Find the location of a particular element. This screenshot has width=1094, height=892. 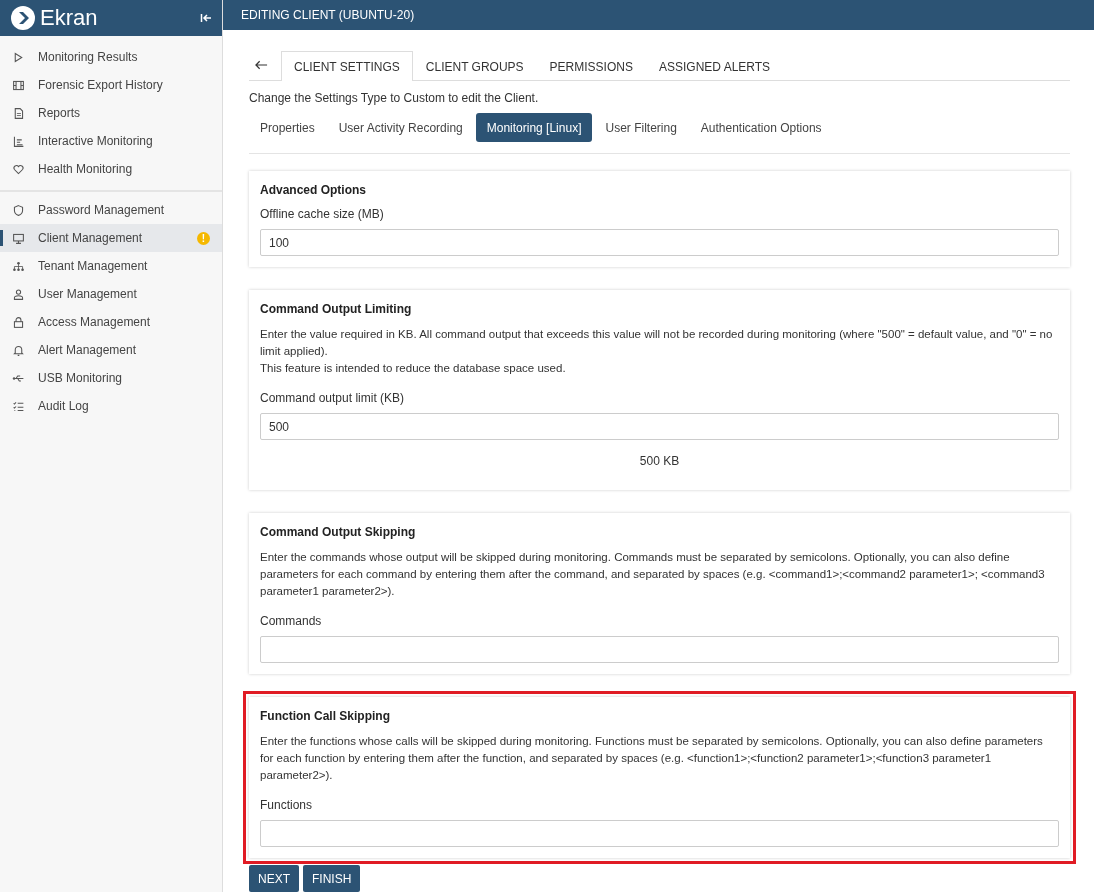

card-title: Advanced Options is located at coordinates (313, 190).